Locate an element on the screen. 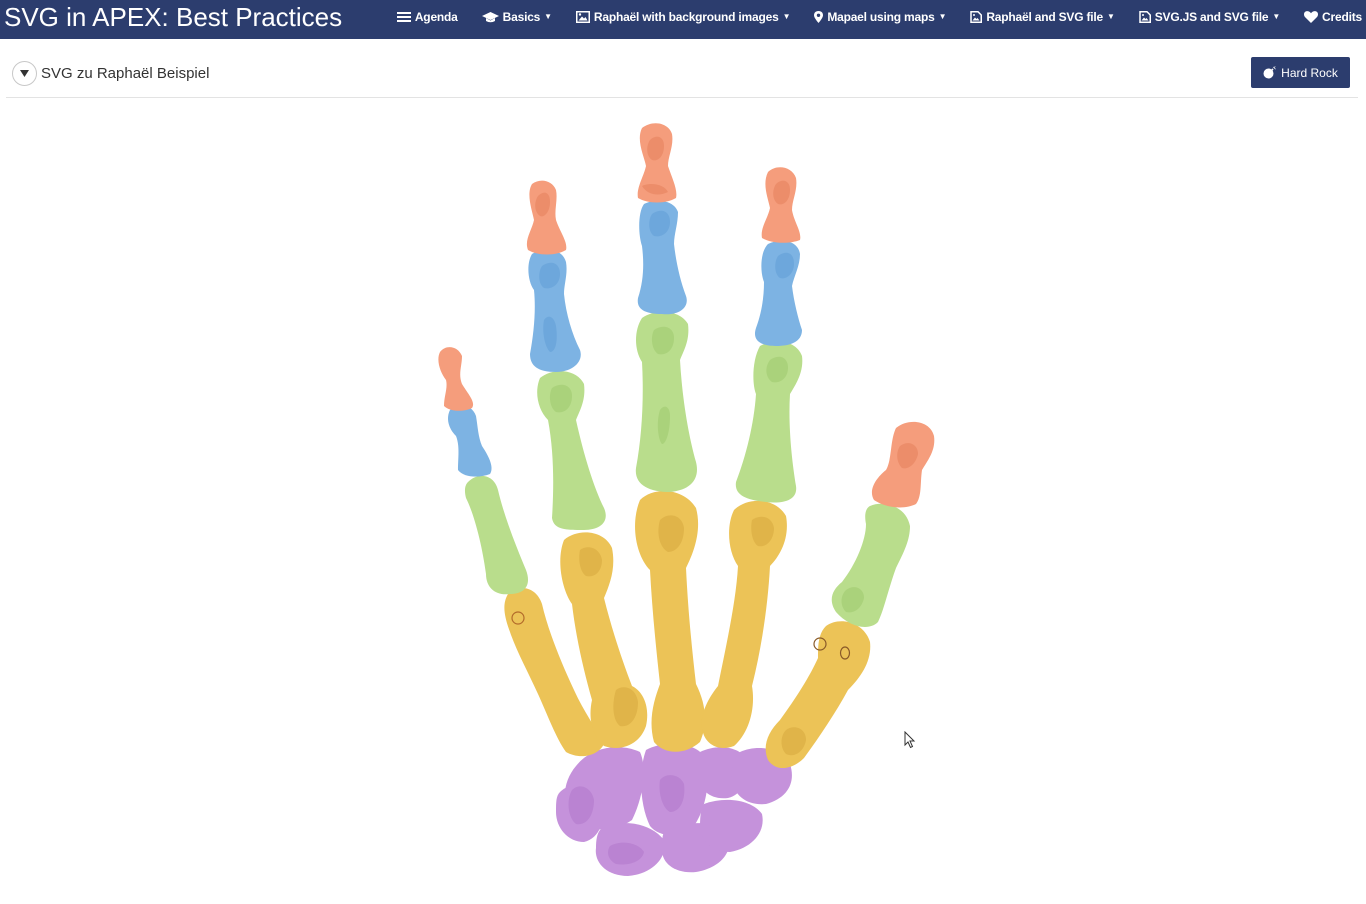 The image size is (1366, 904). heart-icon is located at coordinates (1311, 16).